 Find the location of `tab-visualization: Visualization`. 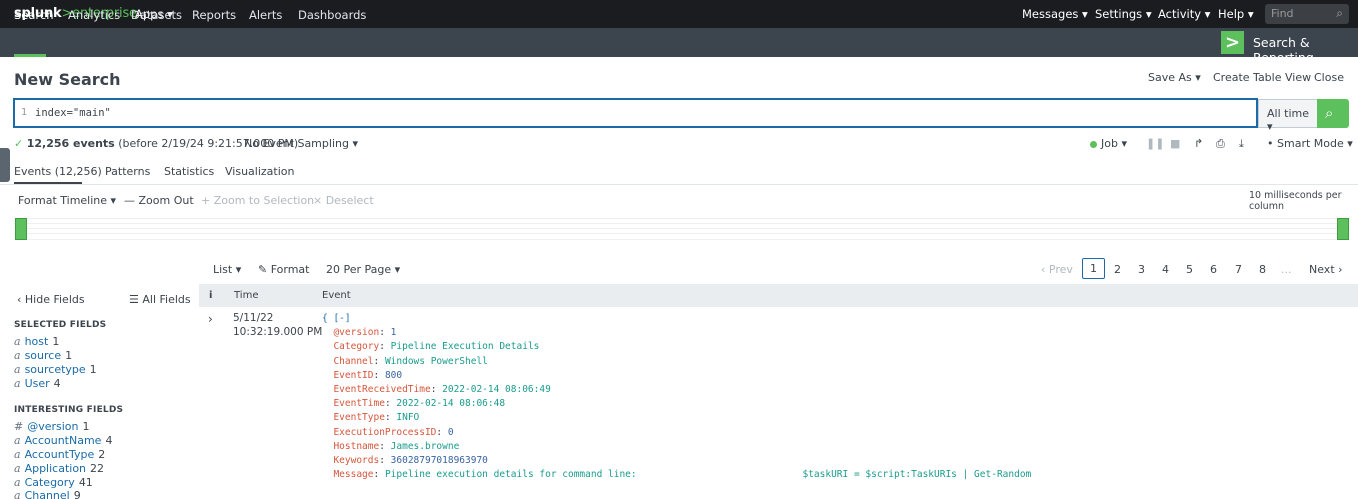

tab-visualization: Visualization is located at coordinates (259, 171).